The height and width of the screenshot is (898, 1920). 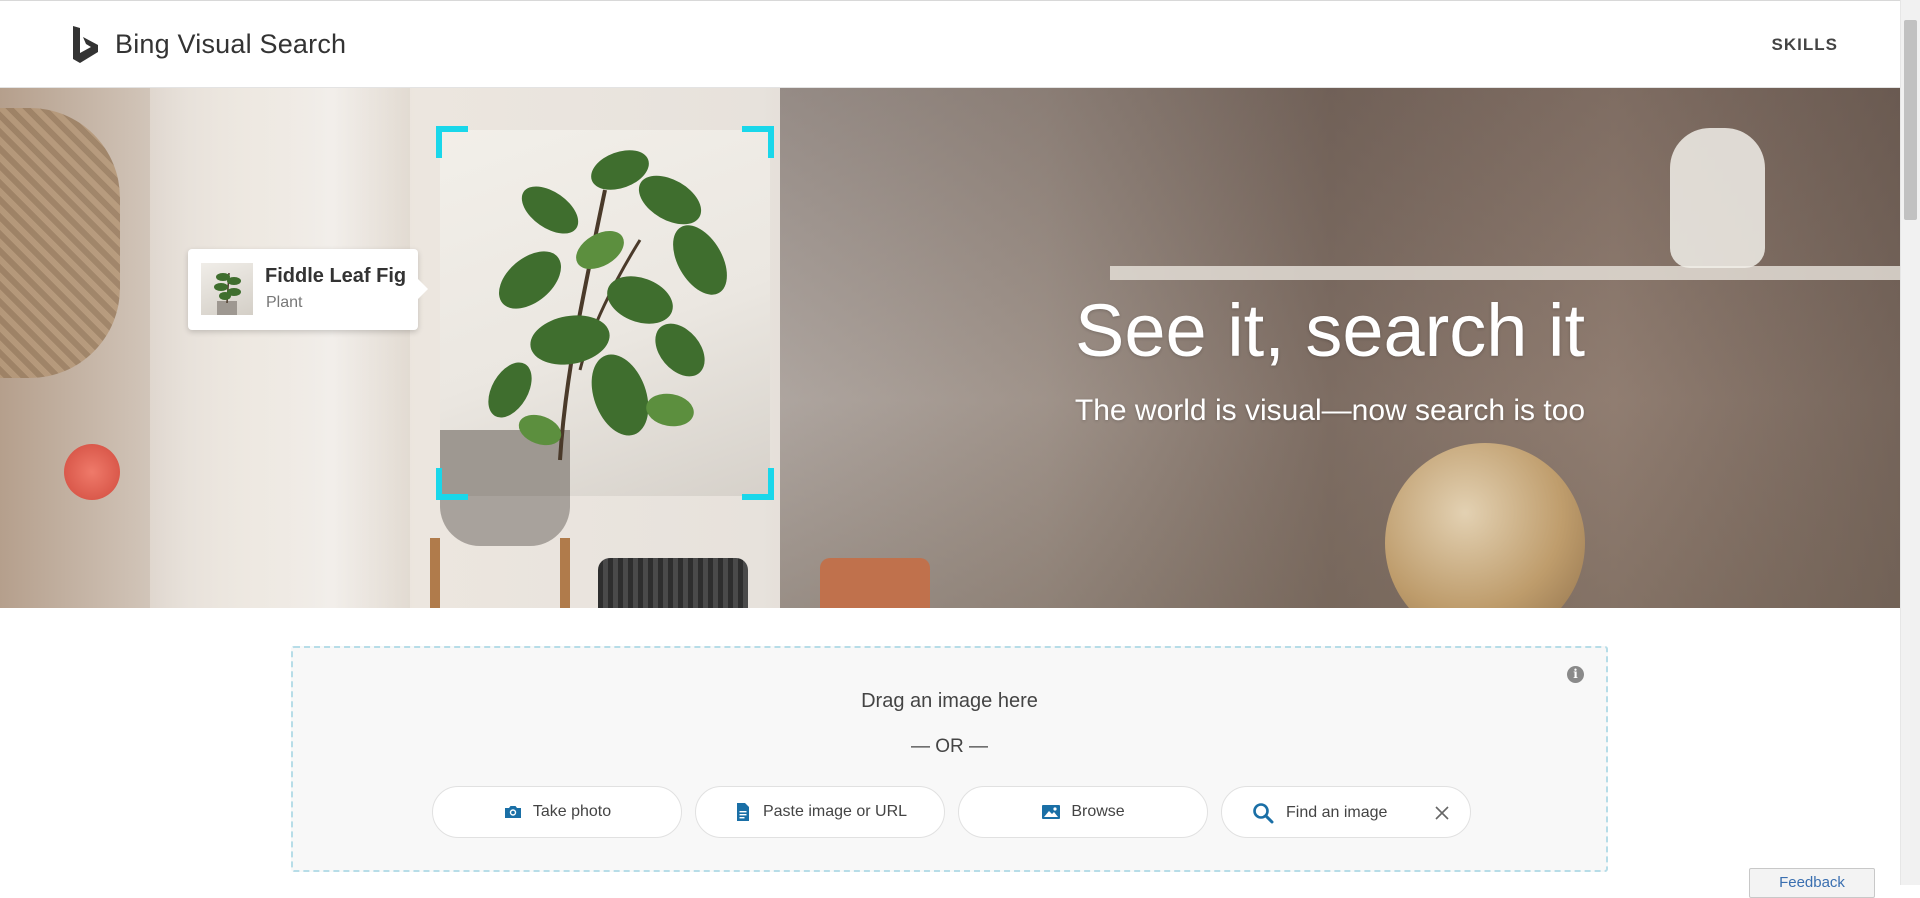 I want to click on selection-corner-top-right, so click(x=758, y=142).